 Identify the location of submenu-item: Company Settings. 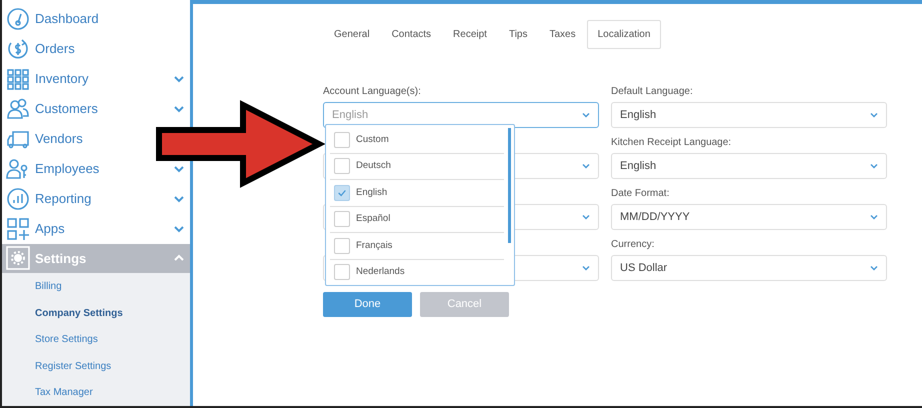
(96, 313).